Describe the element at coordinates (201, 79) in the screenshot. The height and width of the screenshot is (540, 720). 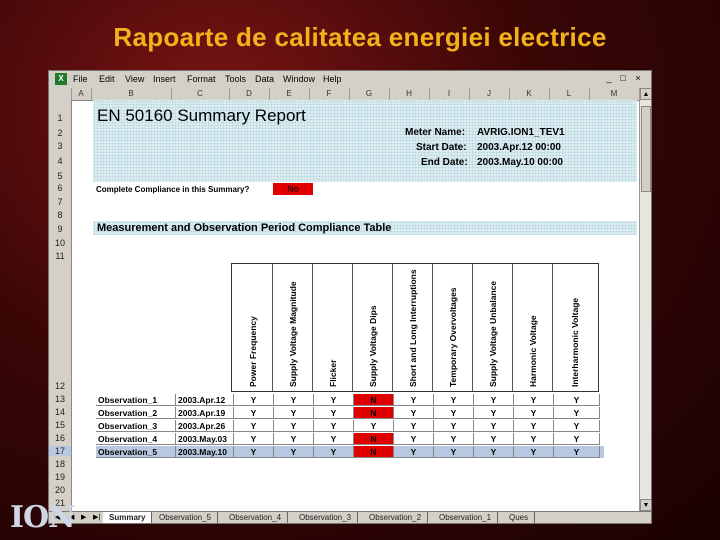
I see `menu-format: Format` at that location.